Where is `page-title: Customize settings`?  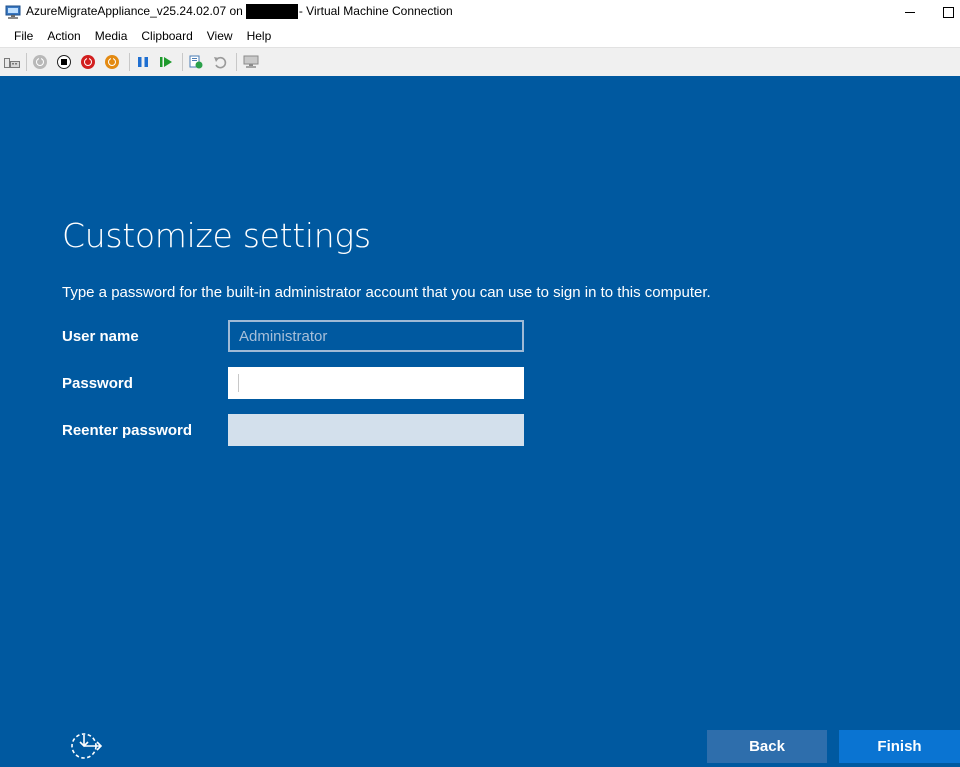 page-title: Customize settings is located at coordinates (216, 235).